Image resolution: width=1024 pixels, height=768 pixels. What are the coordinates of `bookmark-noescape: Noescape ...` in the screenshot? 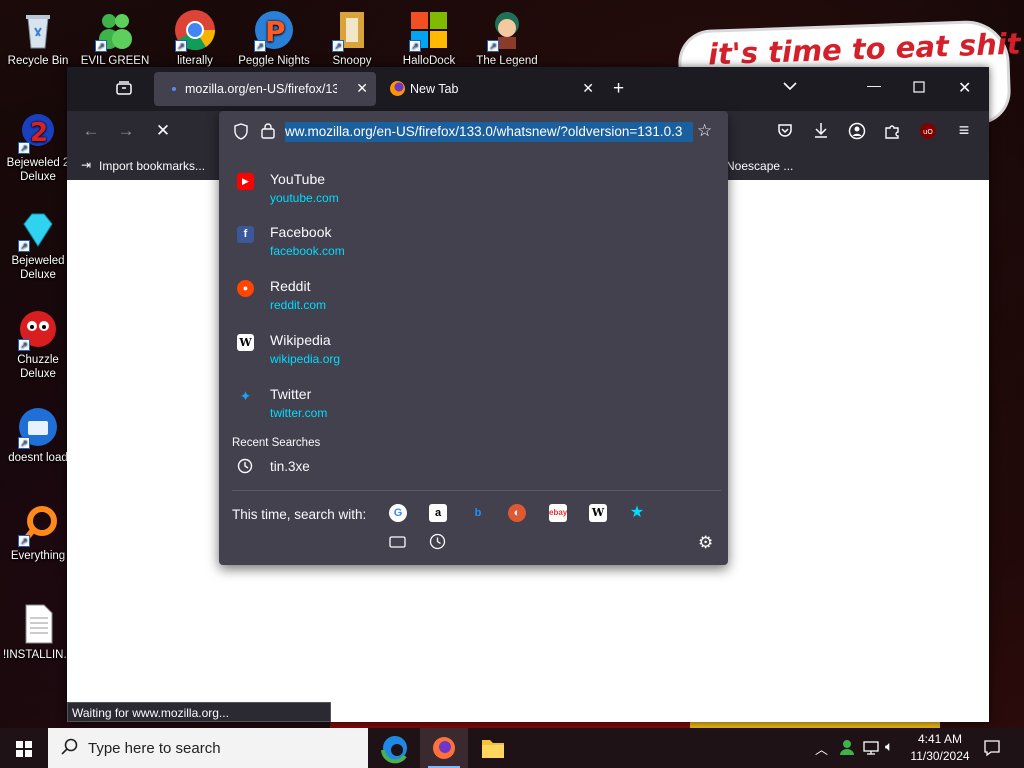 It's located at (759, 166).